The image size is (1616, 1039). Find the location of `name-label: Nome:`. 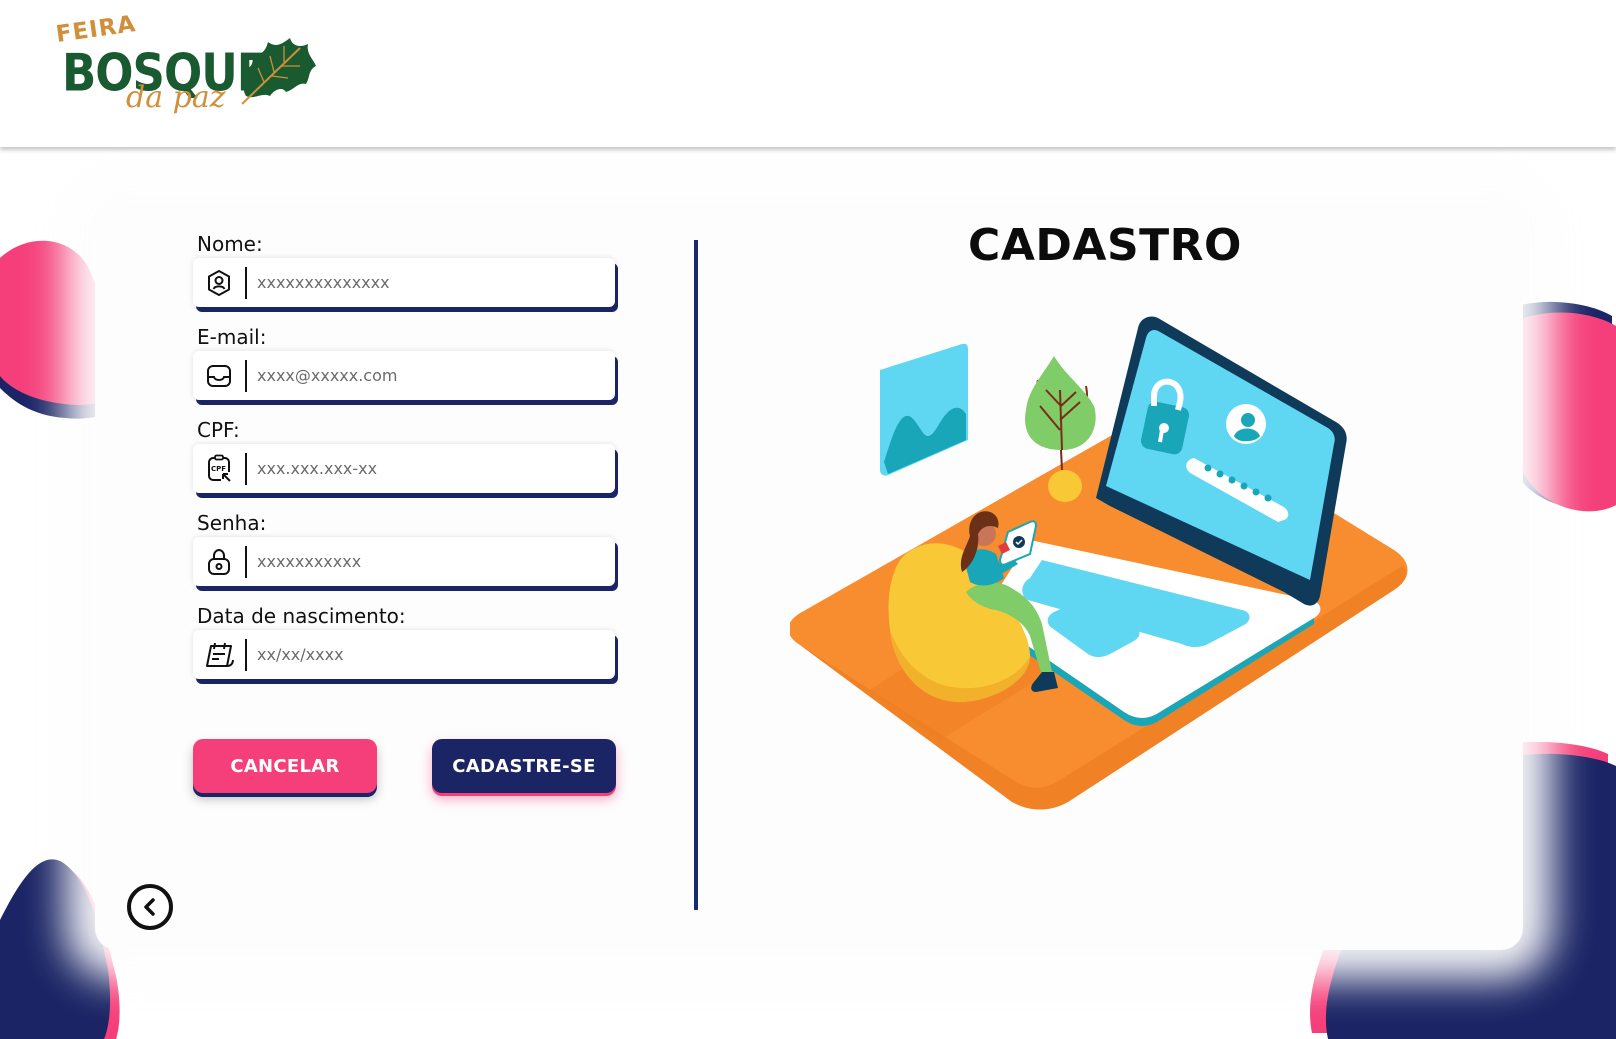

name-label: Nome: is located at coordinates (230, 244).